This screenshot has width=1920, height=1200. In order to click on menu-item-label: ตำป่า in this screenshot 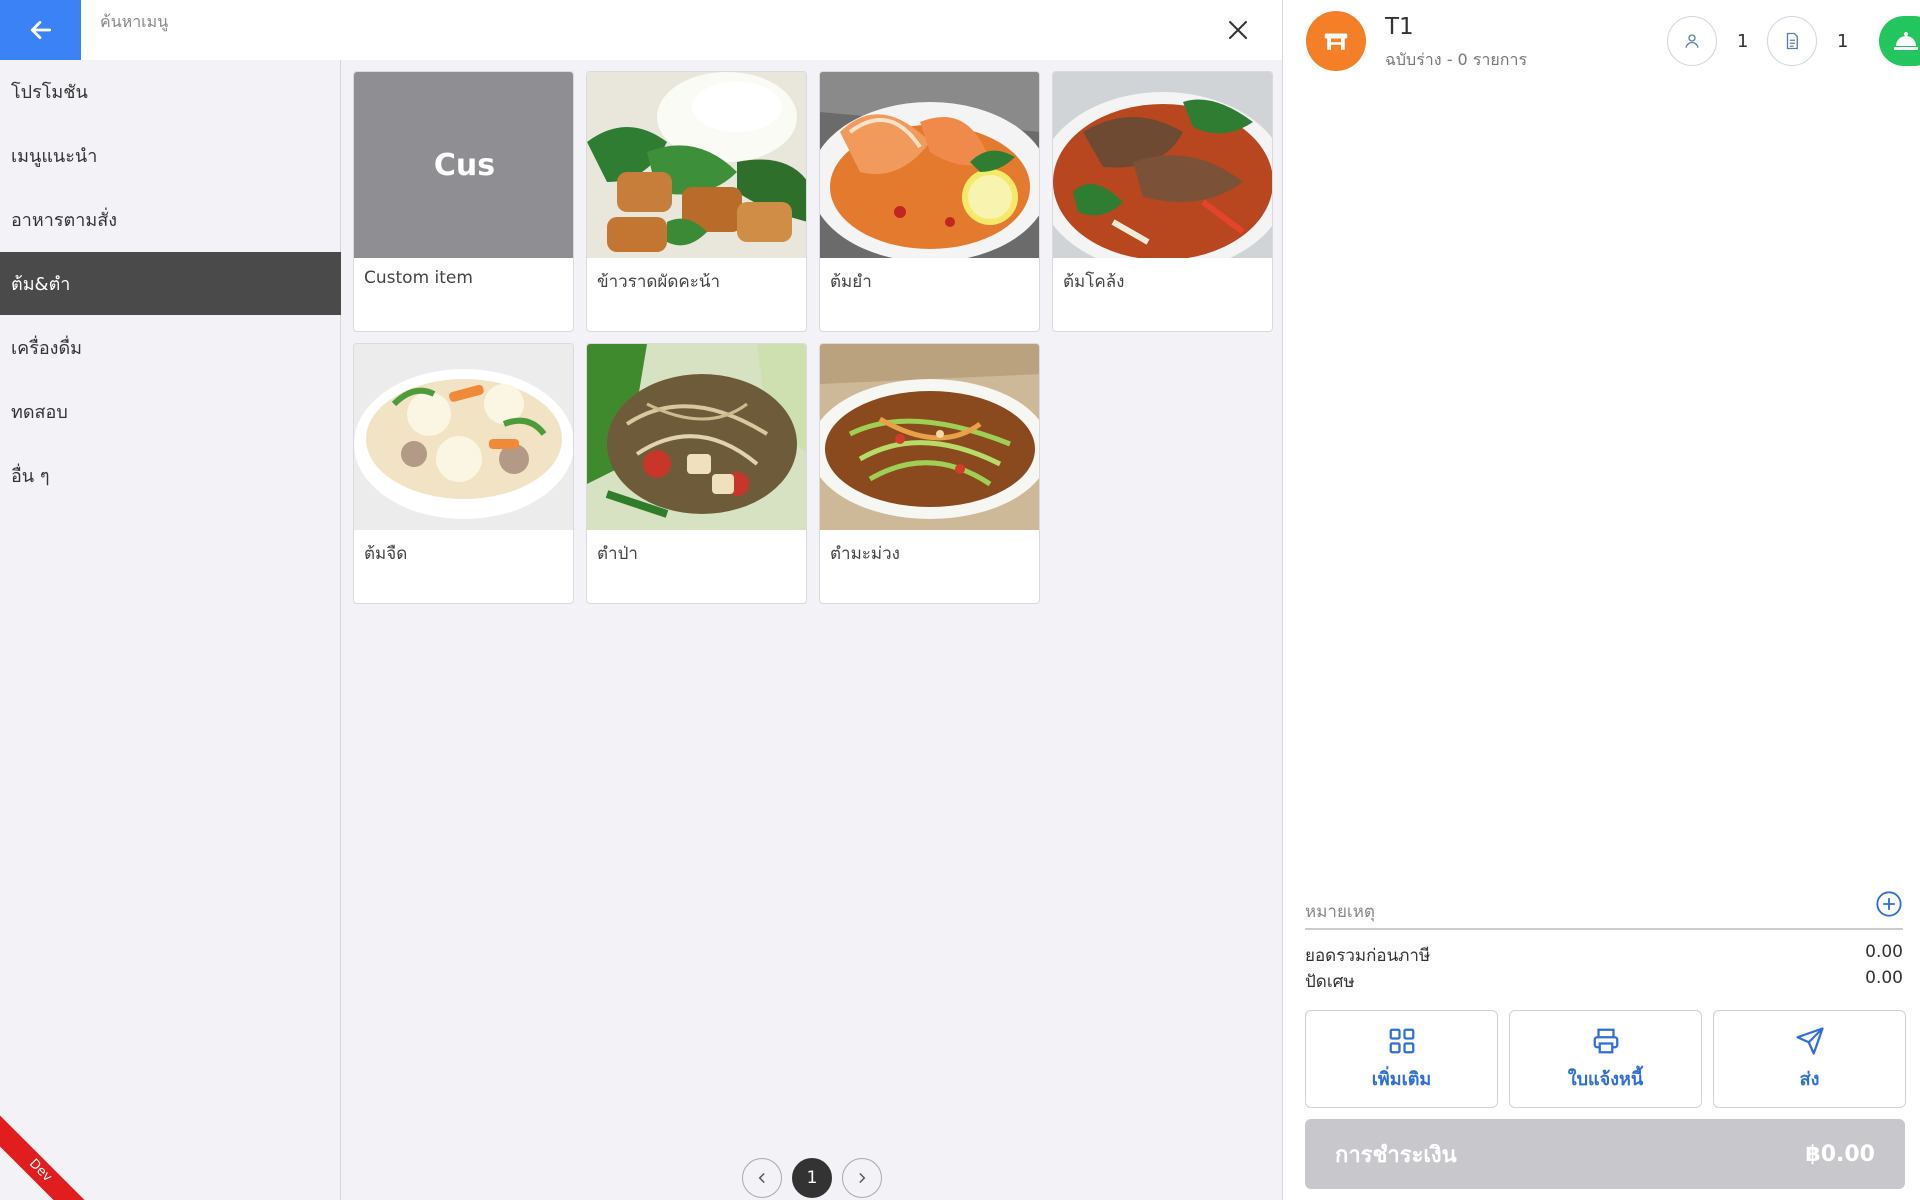, I will do `click(617, 554)`.